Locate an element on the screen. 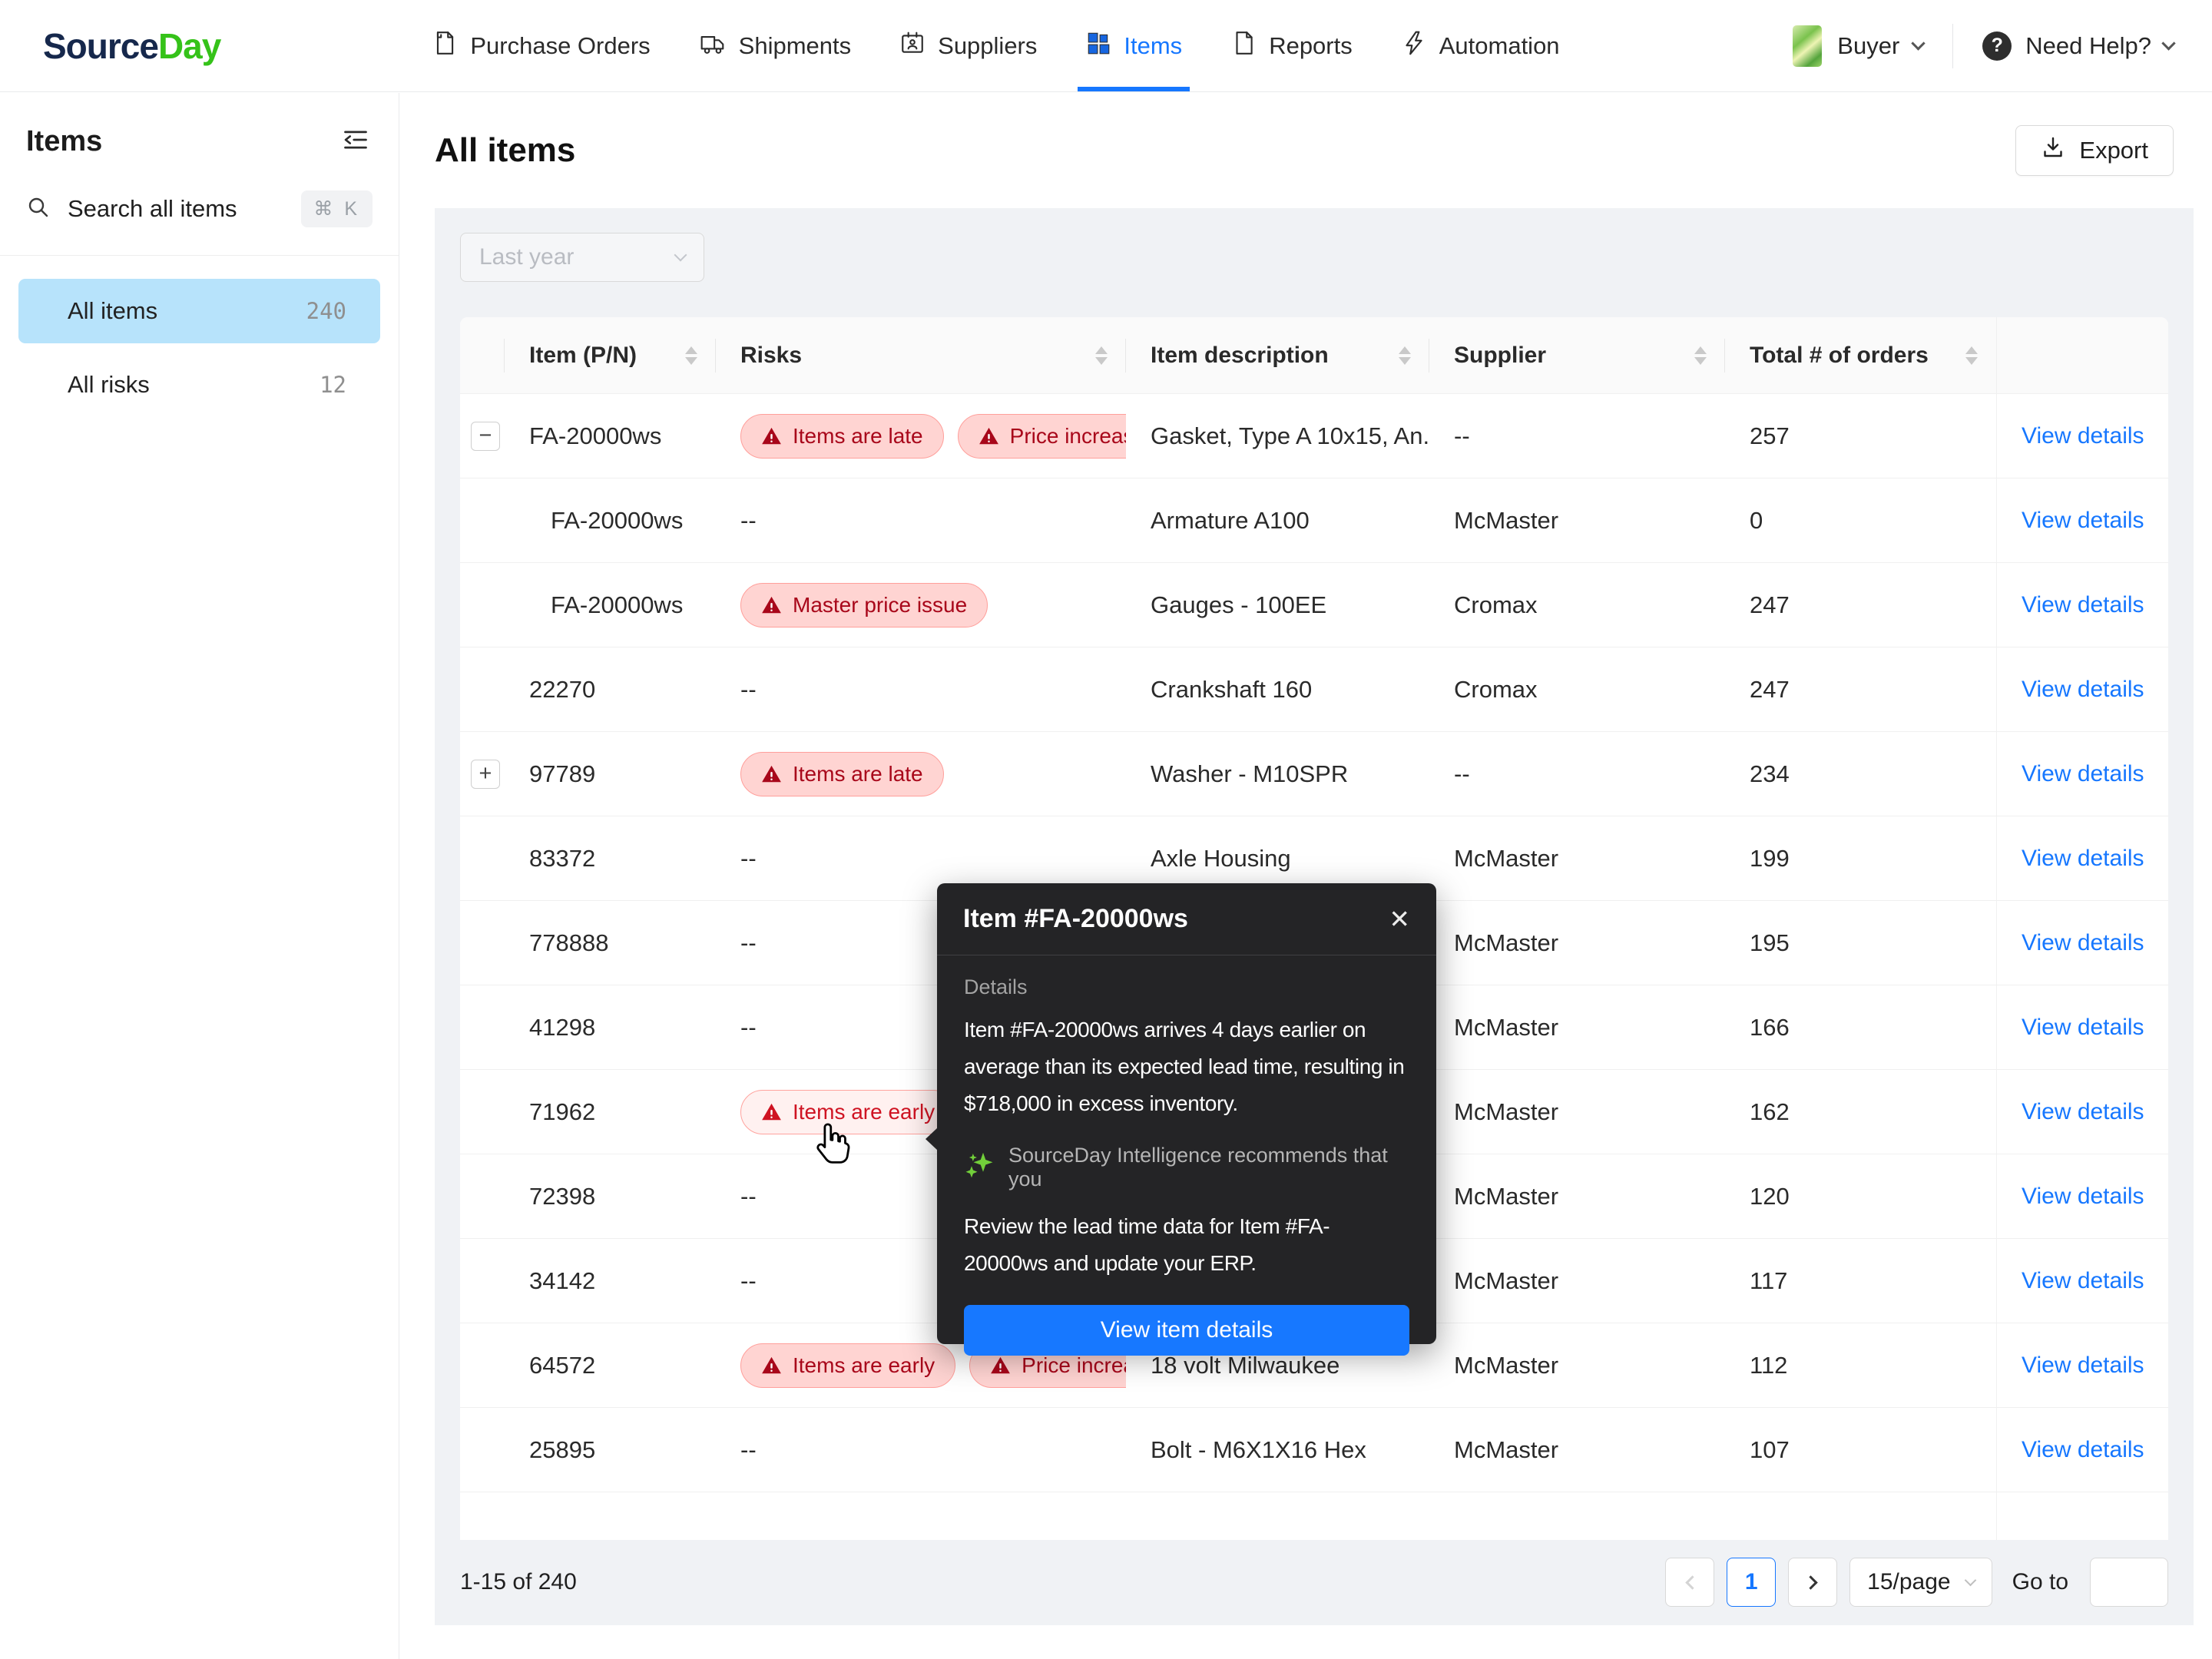 This screenshot has height=1659, width=2212. item-description-cell: Bolt - M6X1X16 Hex is located at coordinates (1259, 1449).